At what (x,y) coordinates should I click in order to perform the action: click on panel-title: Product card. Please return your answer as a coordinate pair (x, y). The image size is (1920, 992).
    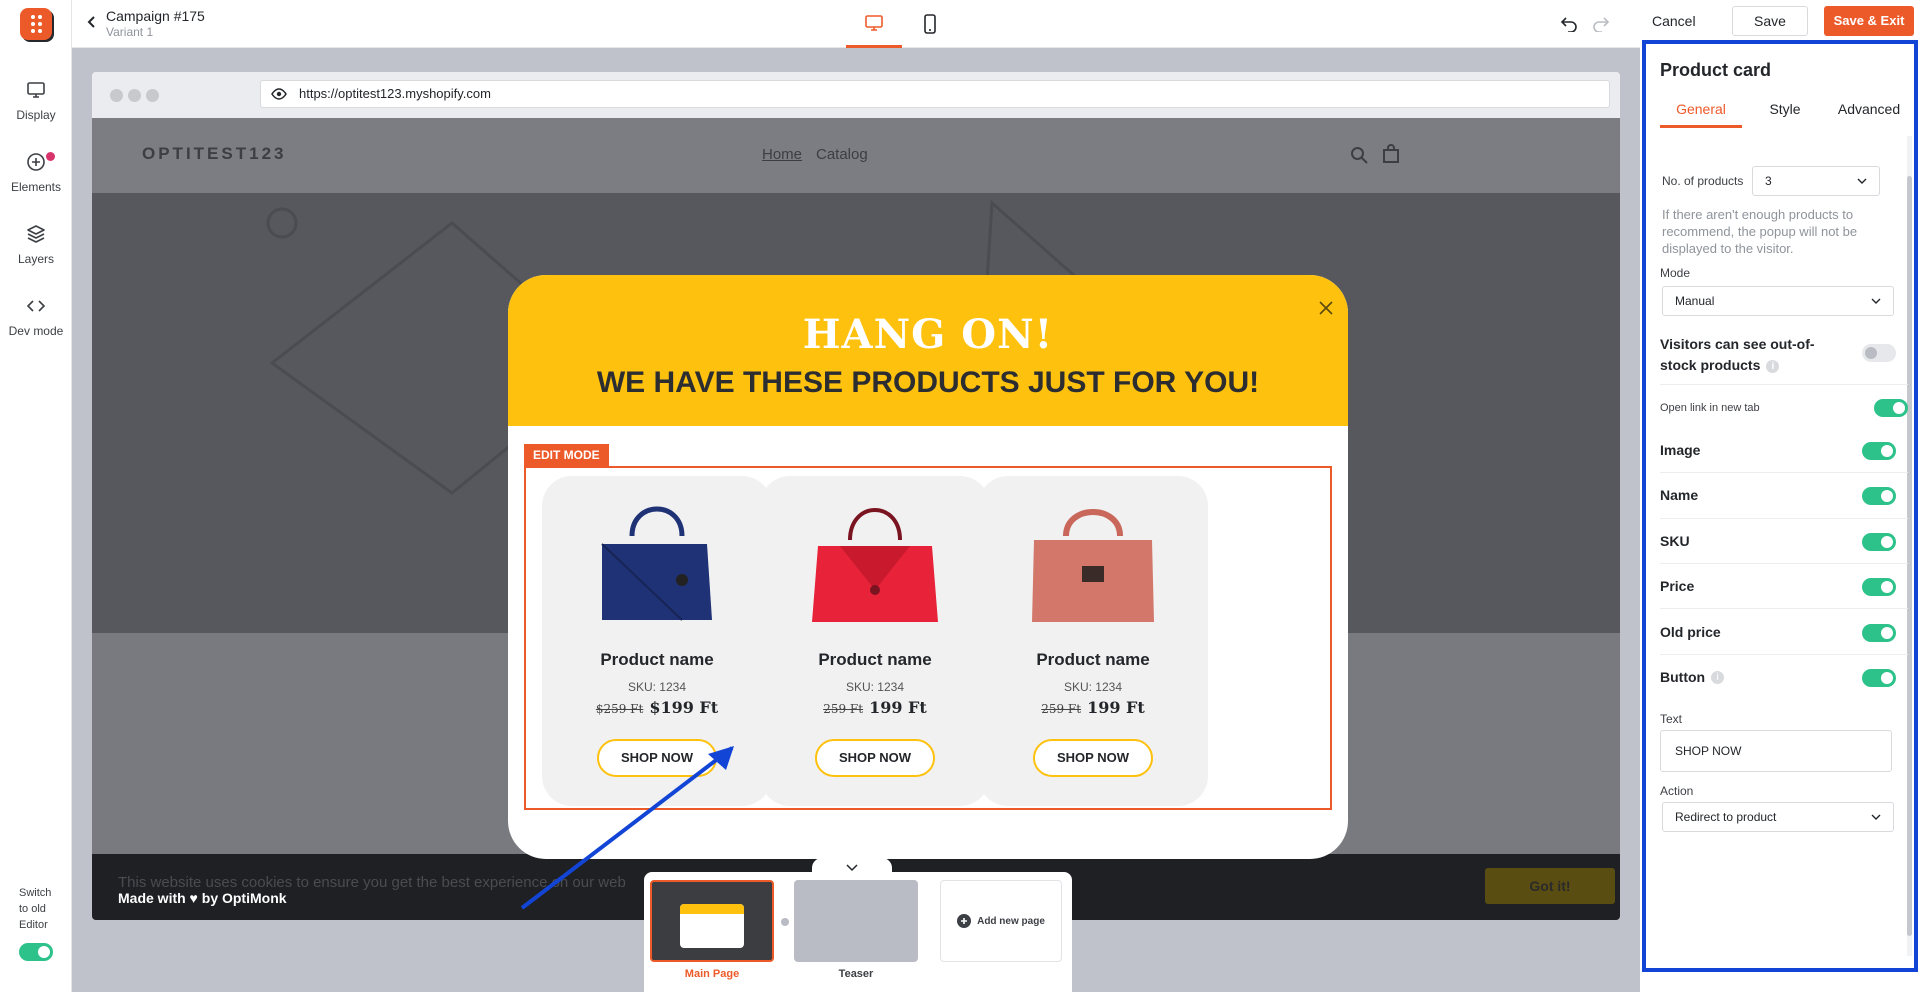
    Looking at the image, I should click on (1716, 70).